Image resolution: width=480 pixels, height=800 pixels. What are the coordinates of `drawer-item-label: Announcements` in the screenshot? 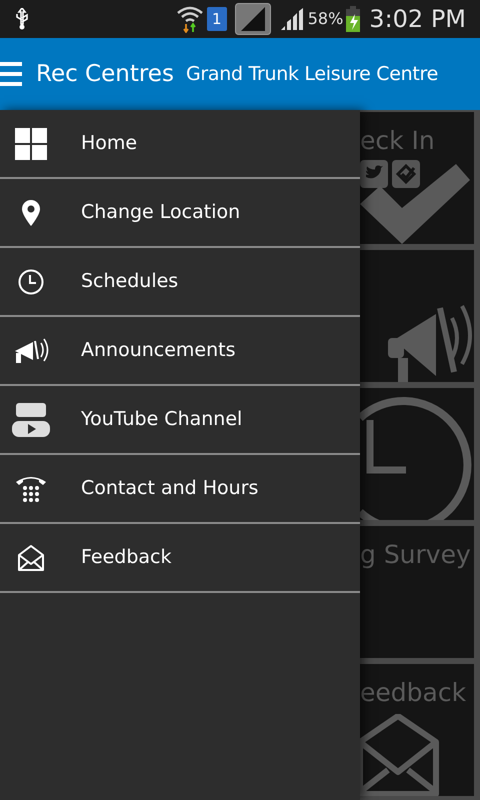 It's located at (158, 351).